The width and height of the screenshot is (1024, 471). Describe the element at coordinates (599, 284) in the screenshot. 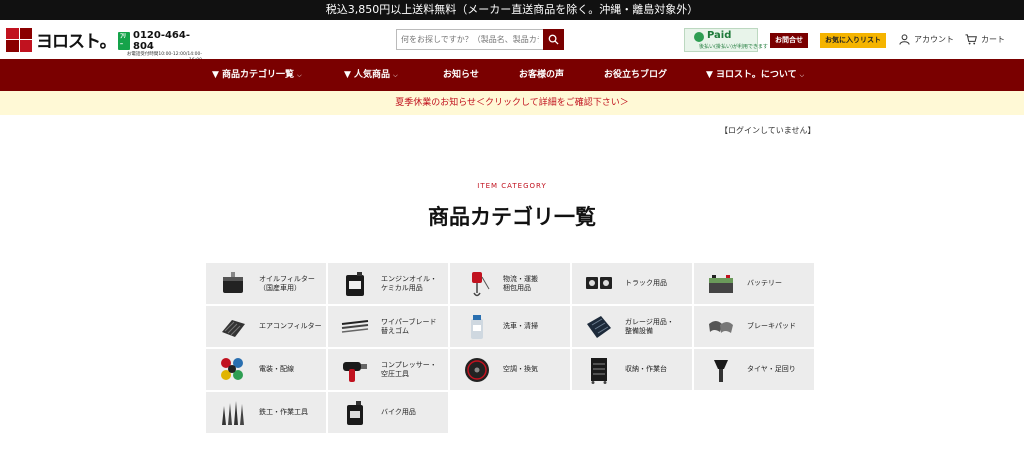

I see `truck-lights-icon` at that location.